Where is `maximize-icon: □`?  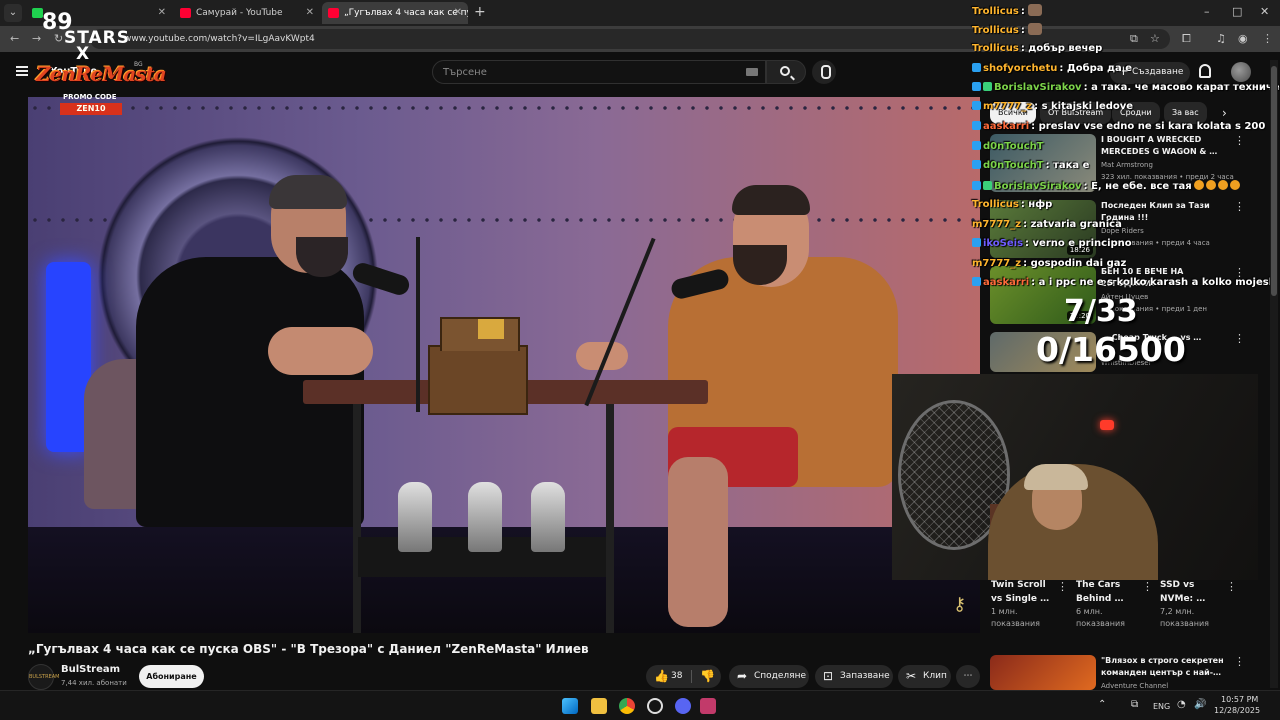
maximize-icon: □ is located at coordinates (1237, 11).